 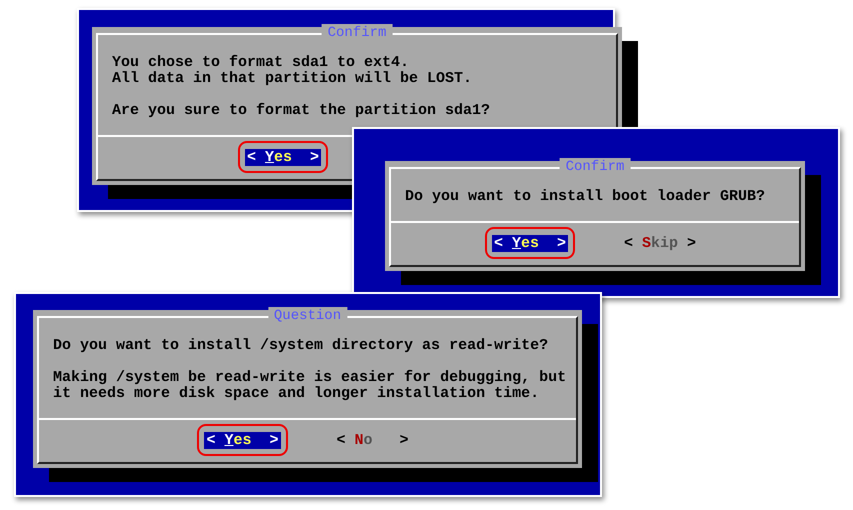 I want to click on message-text: Do you want to install boot loader GRUB?, so click(x=585, y=197).